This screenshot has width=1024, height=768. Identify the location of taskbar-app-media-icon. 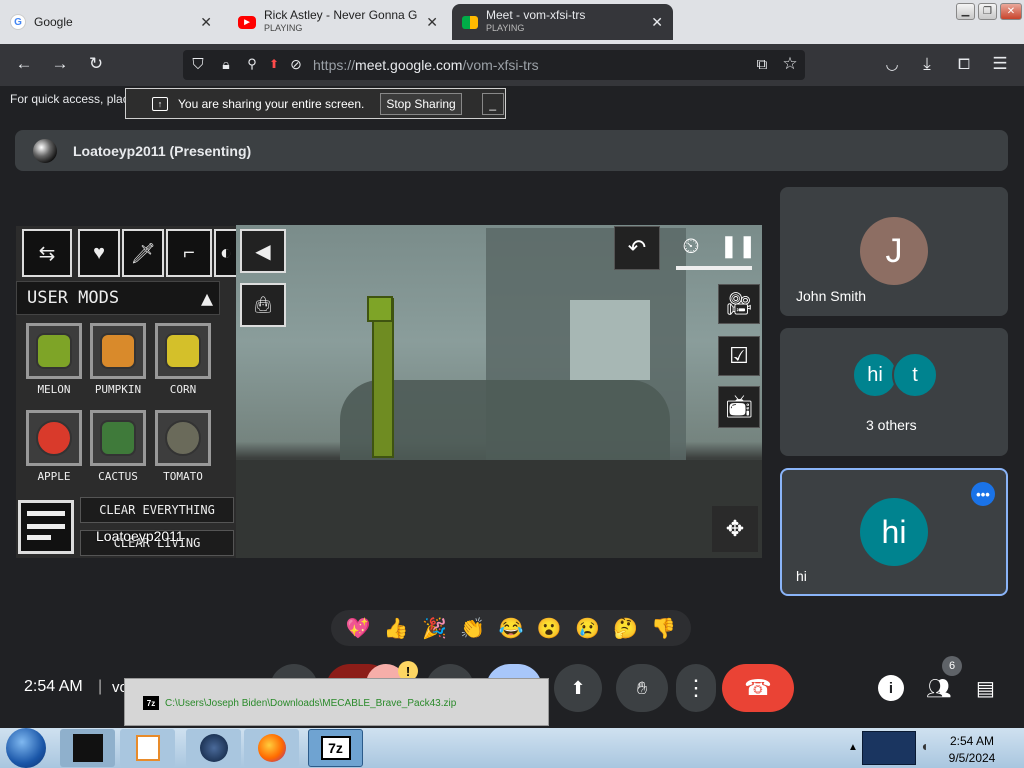
(147, 748).